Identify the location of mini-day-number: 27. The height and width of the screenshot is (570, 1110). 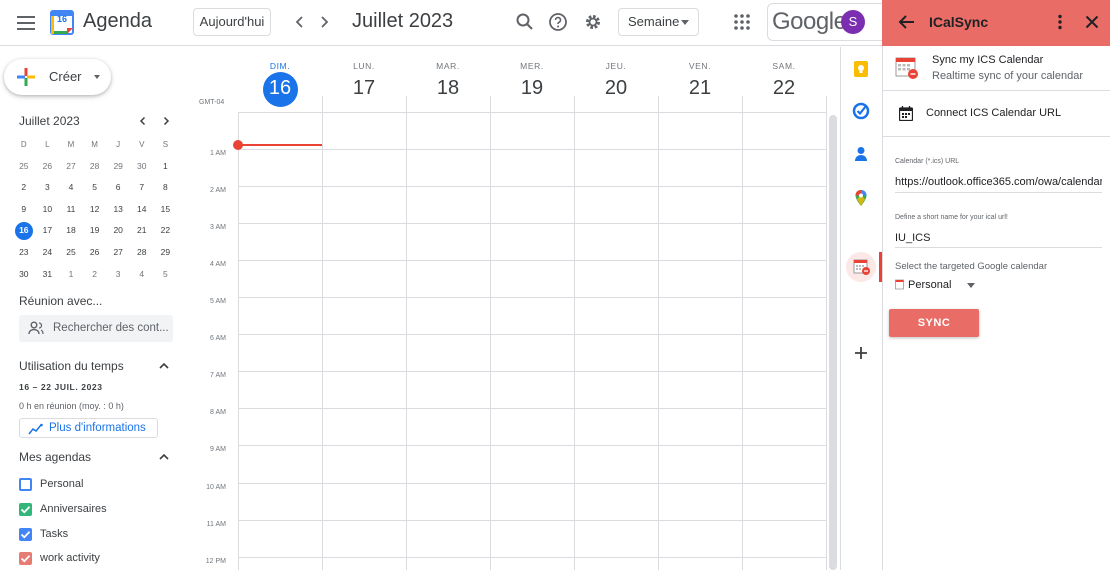
(118, 251).